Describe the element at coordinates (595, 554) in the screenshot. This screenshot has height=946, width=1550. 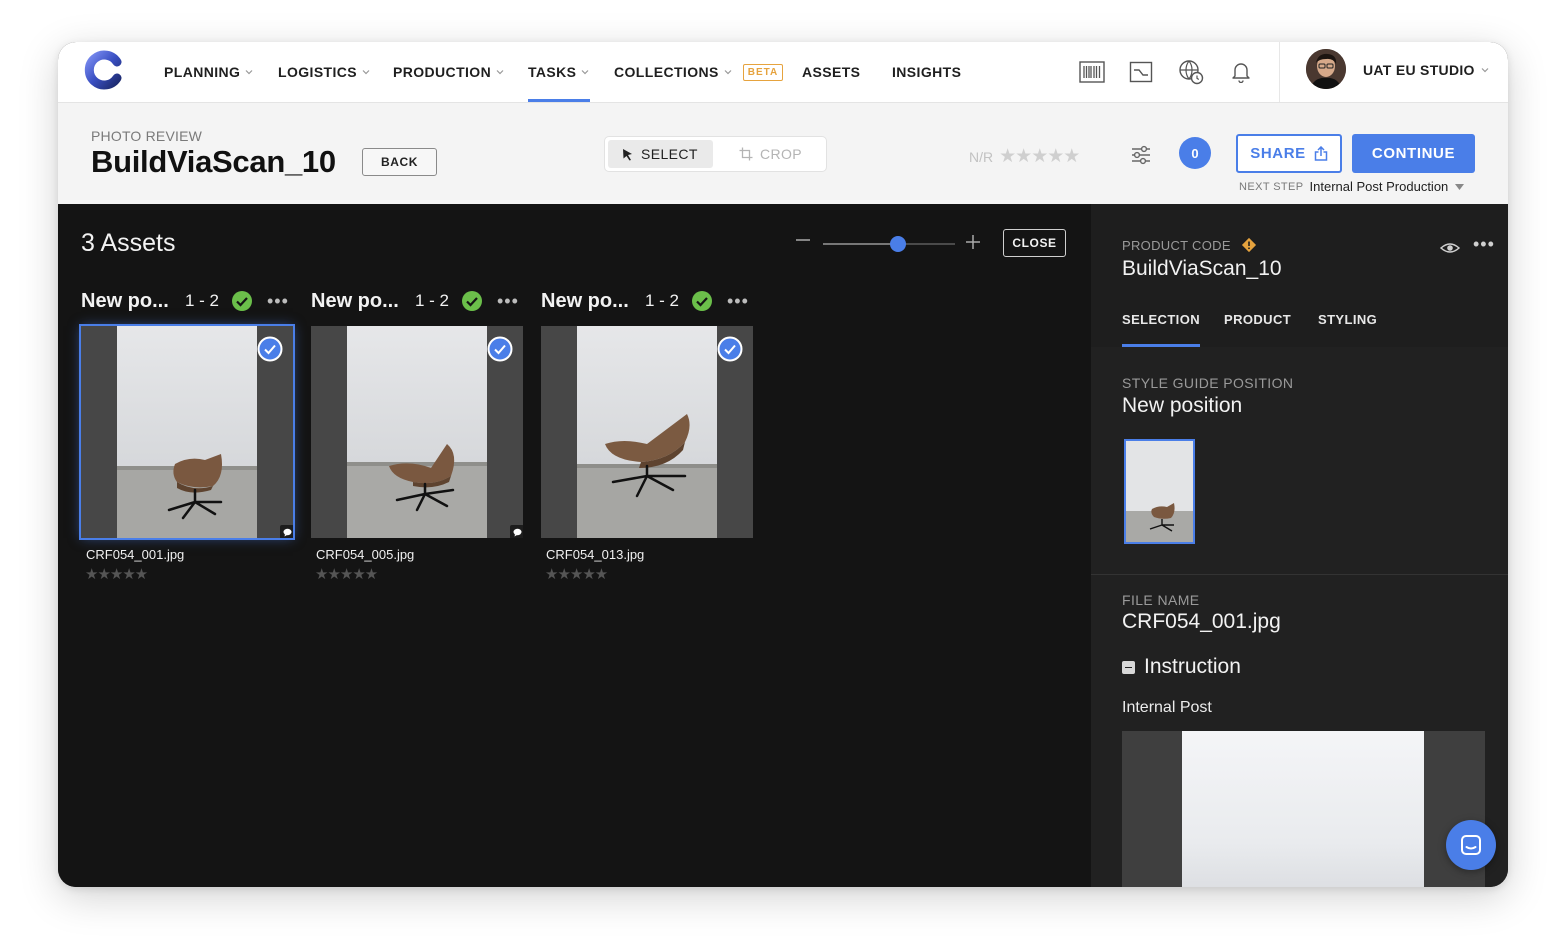
I see `asset-file-name: CRF054_013.jpg` at that location.